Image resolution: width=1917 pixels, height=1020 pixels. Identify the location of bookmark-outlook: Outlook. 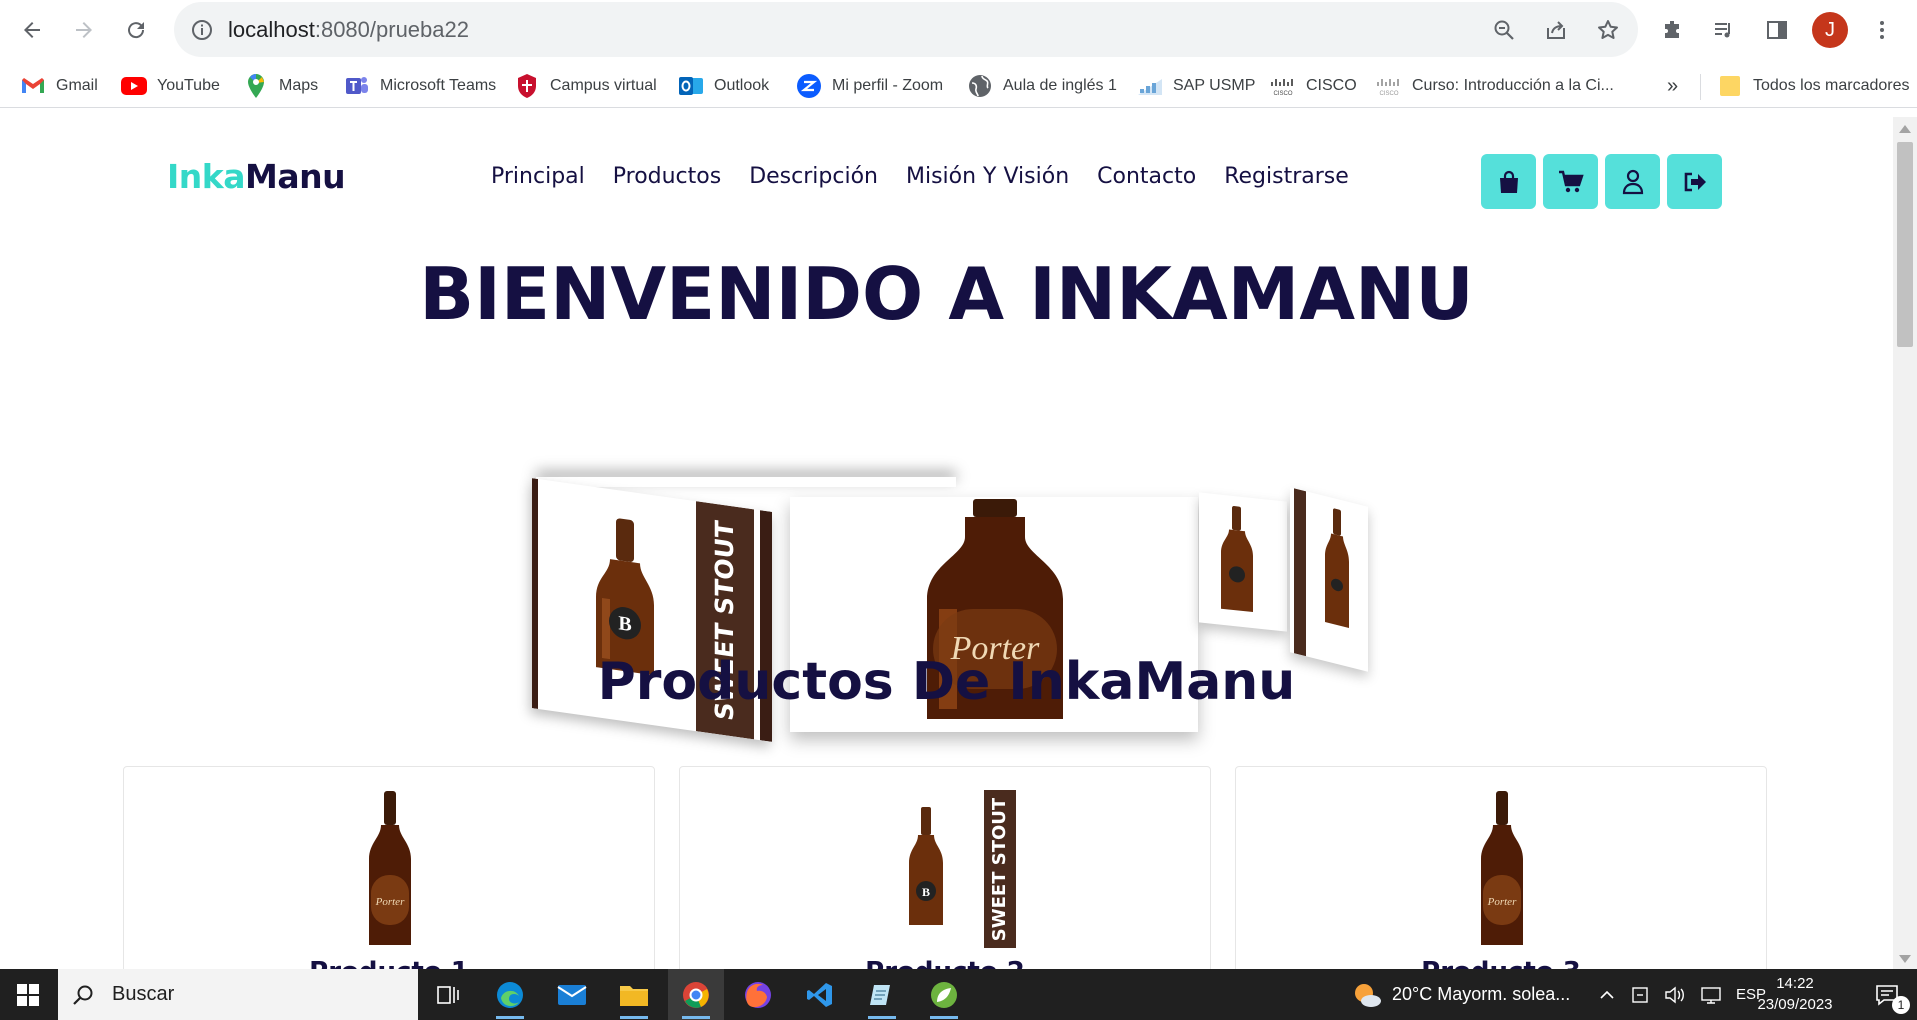
(723, 86).